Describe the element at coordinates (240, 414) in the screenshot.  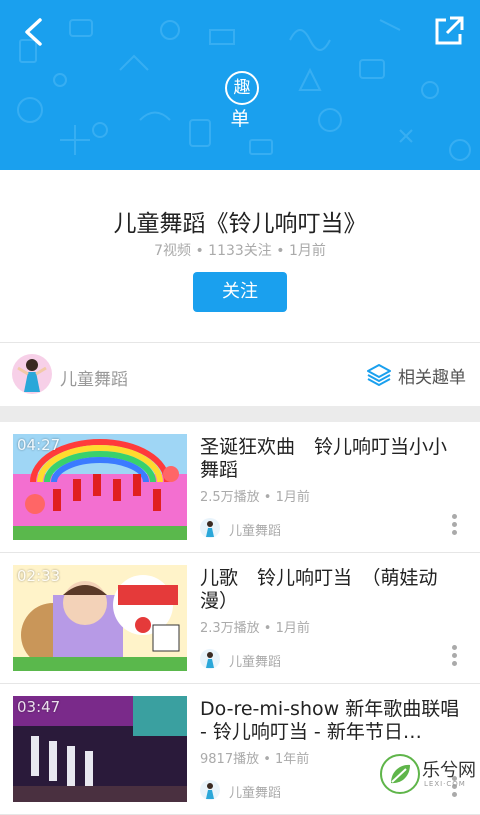
I see `section-divider` at that location.